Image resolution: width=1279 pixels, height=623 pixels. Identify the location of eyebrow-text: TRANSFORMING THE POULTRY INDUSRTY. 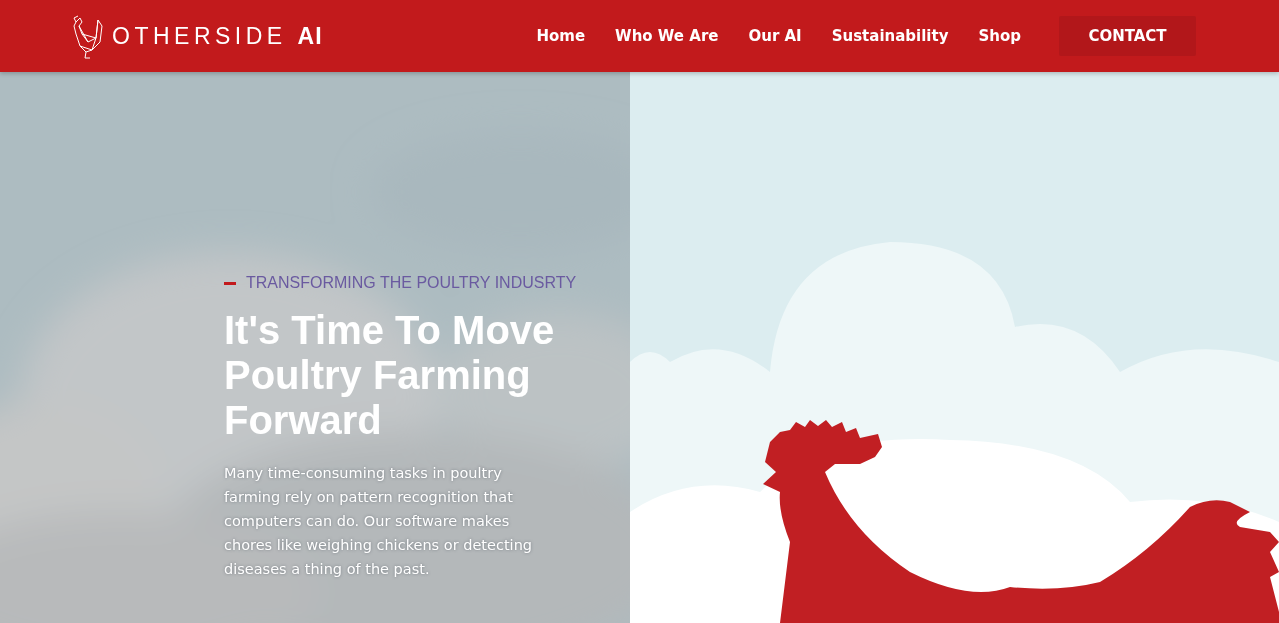
(411, 283).